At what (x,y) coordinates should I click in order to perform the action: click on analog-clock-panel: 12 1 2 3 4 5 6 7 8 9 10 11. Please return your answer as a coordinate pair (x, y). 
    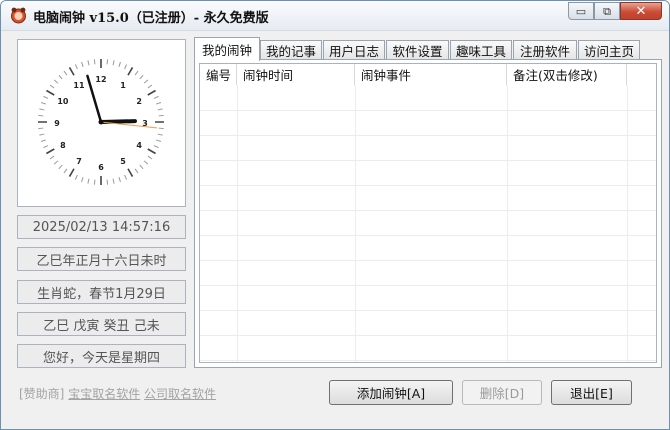
    Looking at the image, I should click on (101, 123).